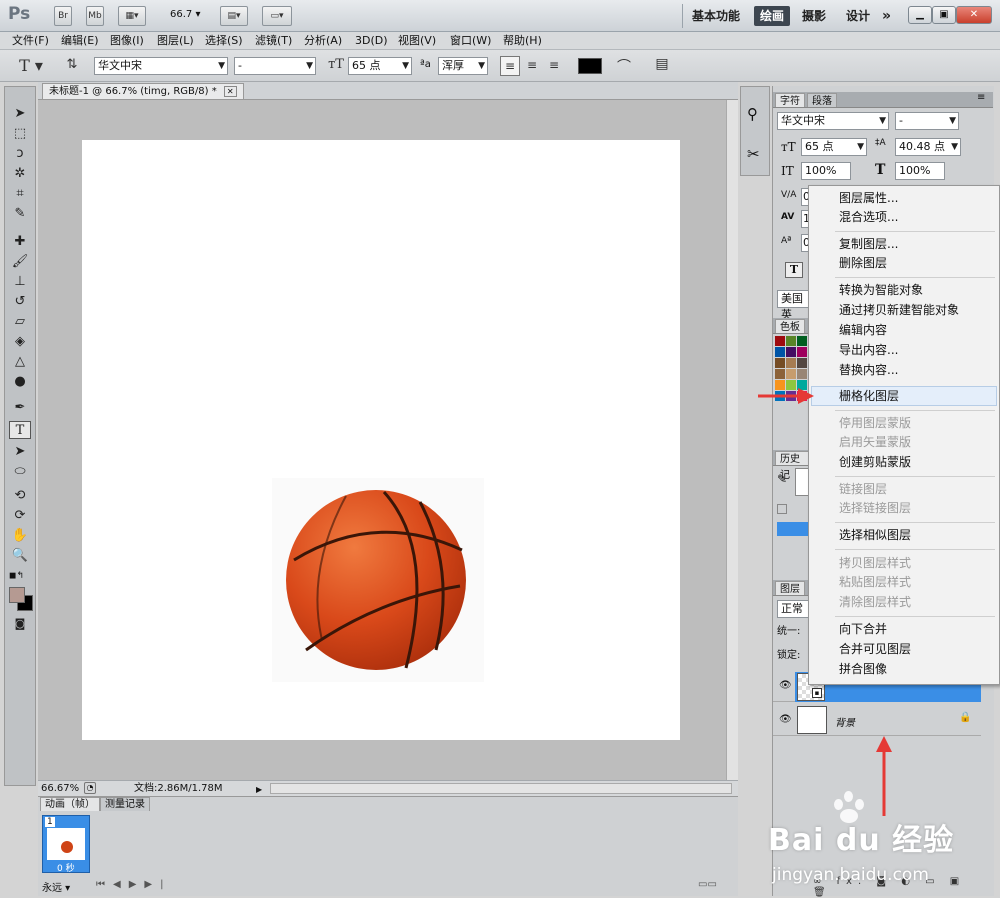  I want to click on type-tool-icon: T, so click(20, 430).